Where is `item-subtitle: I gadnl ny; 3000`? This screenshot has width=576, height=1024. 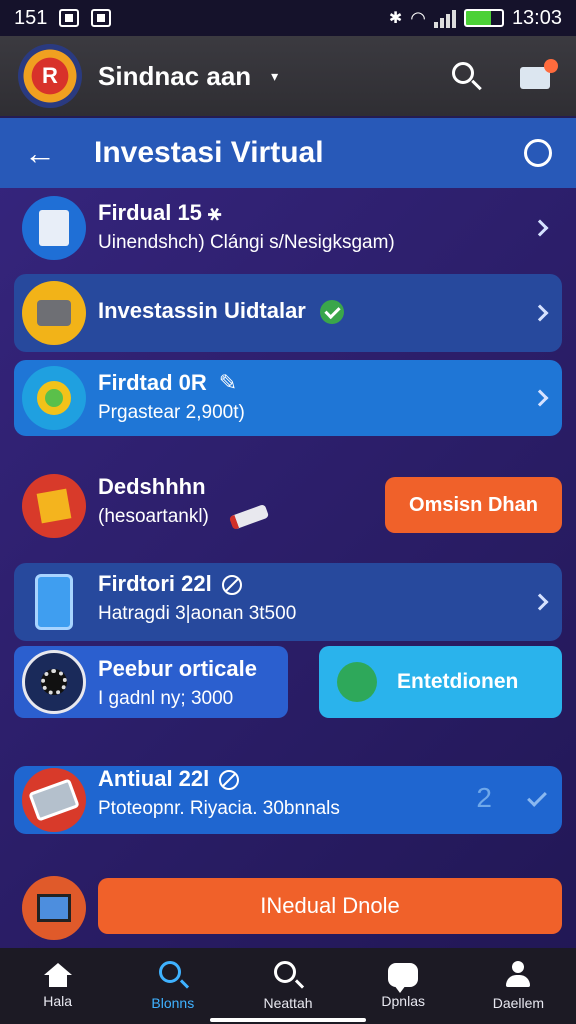
item-subtitle: I gadnl ny; 3000 is located at coordinates (166, 698).